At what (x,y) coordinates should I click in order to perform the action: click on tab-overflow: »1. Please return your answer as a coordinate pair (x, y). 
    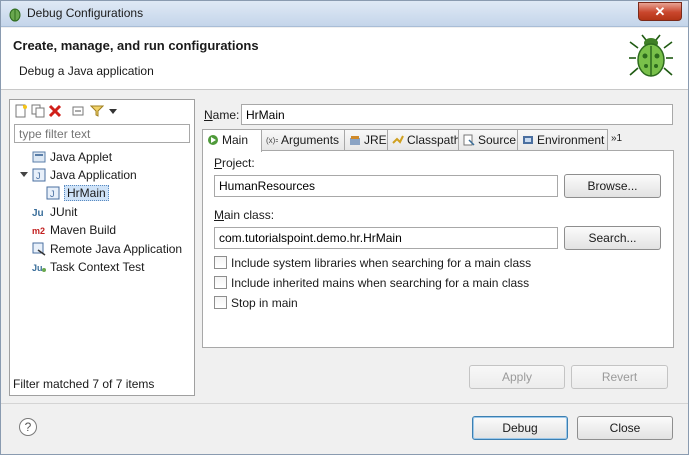
    Looking at the image, I should click on (619, 140).